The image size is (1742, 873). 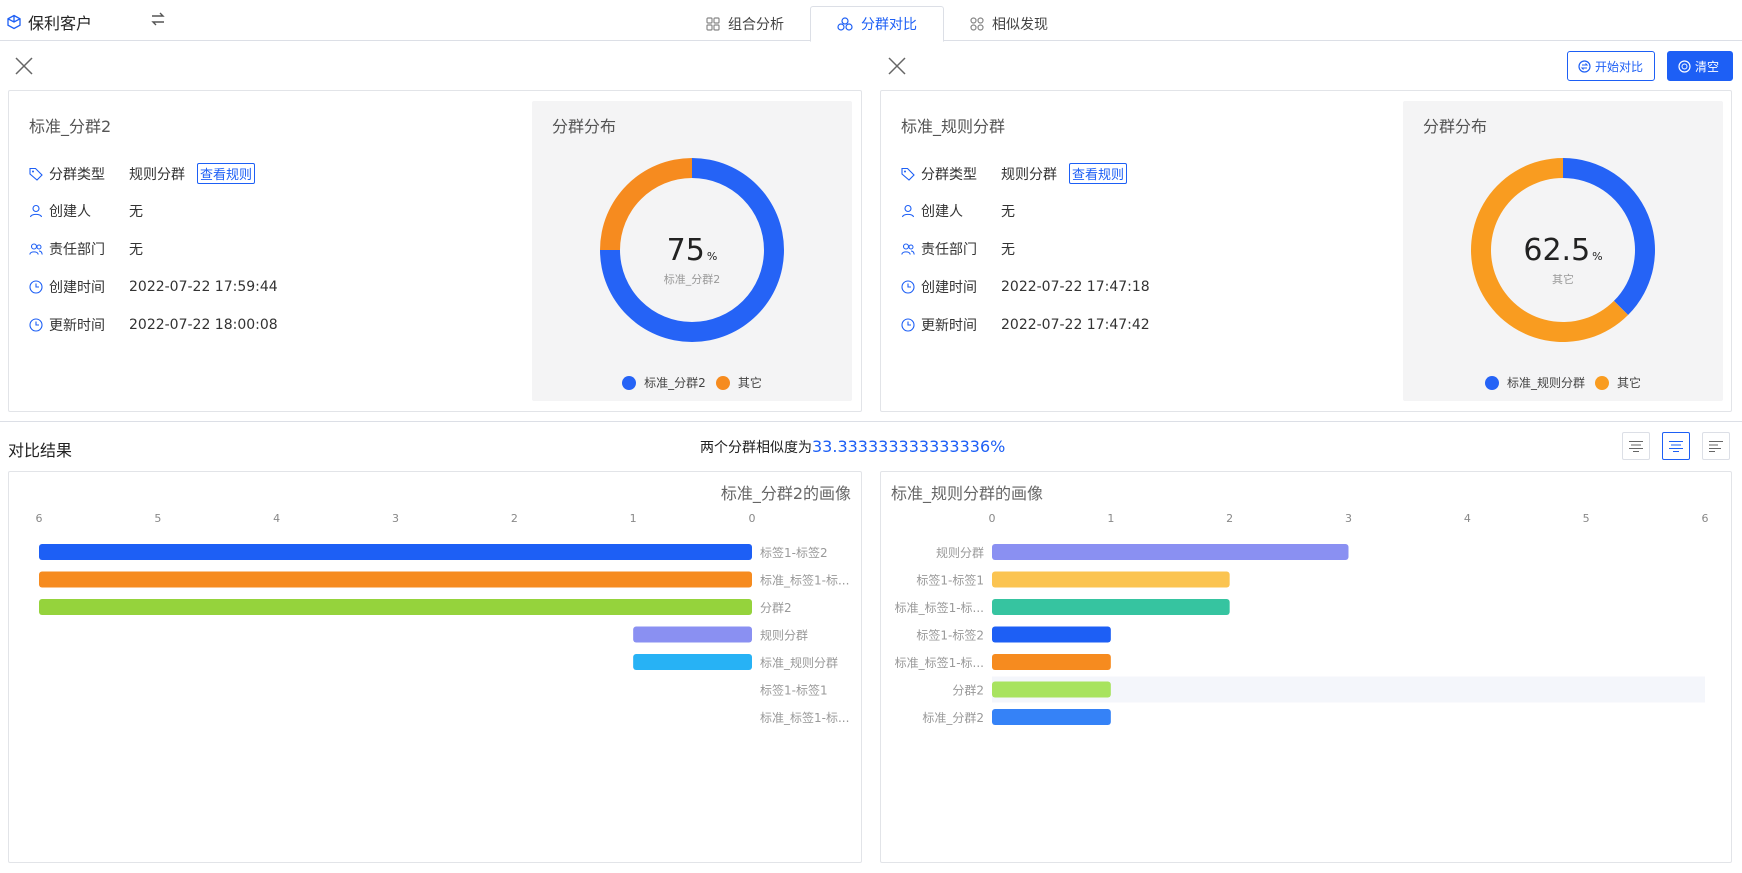 What do you see at coordinates (799, 662) in the screenshot?
I see `category-label: 标准_规则分群` at bounding box center [799, 662].